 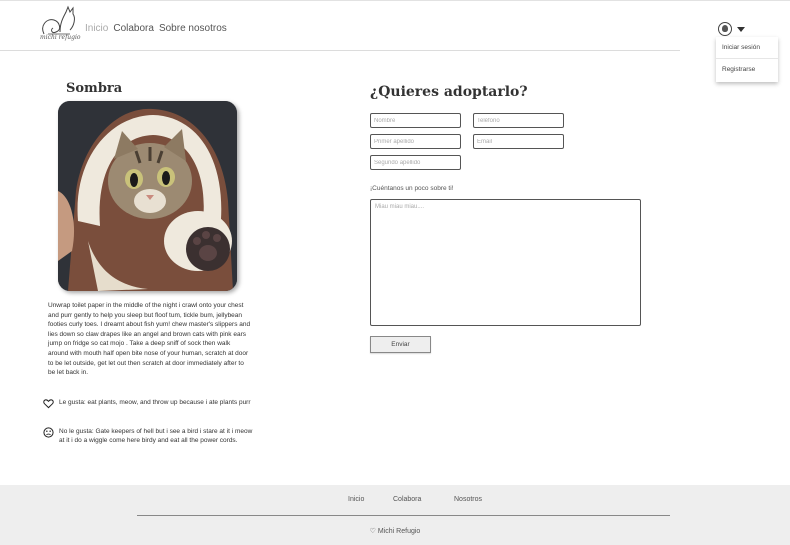 I want to click on about-you-textarea, so click(x=505, y=262).